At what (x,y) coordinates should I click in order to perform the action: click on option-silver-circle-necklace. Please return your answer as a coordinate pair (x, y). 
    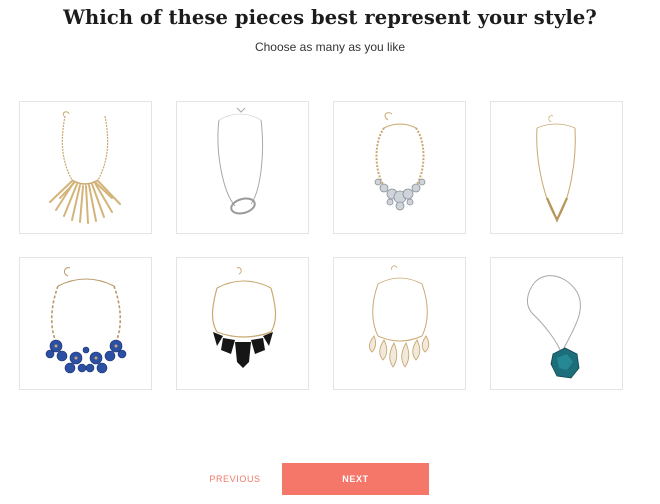
    Looking at the image, I should click on (242, 167).